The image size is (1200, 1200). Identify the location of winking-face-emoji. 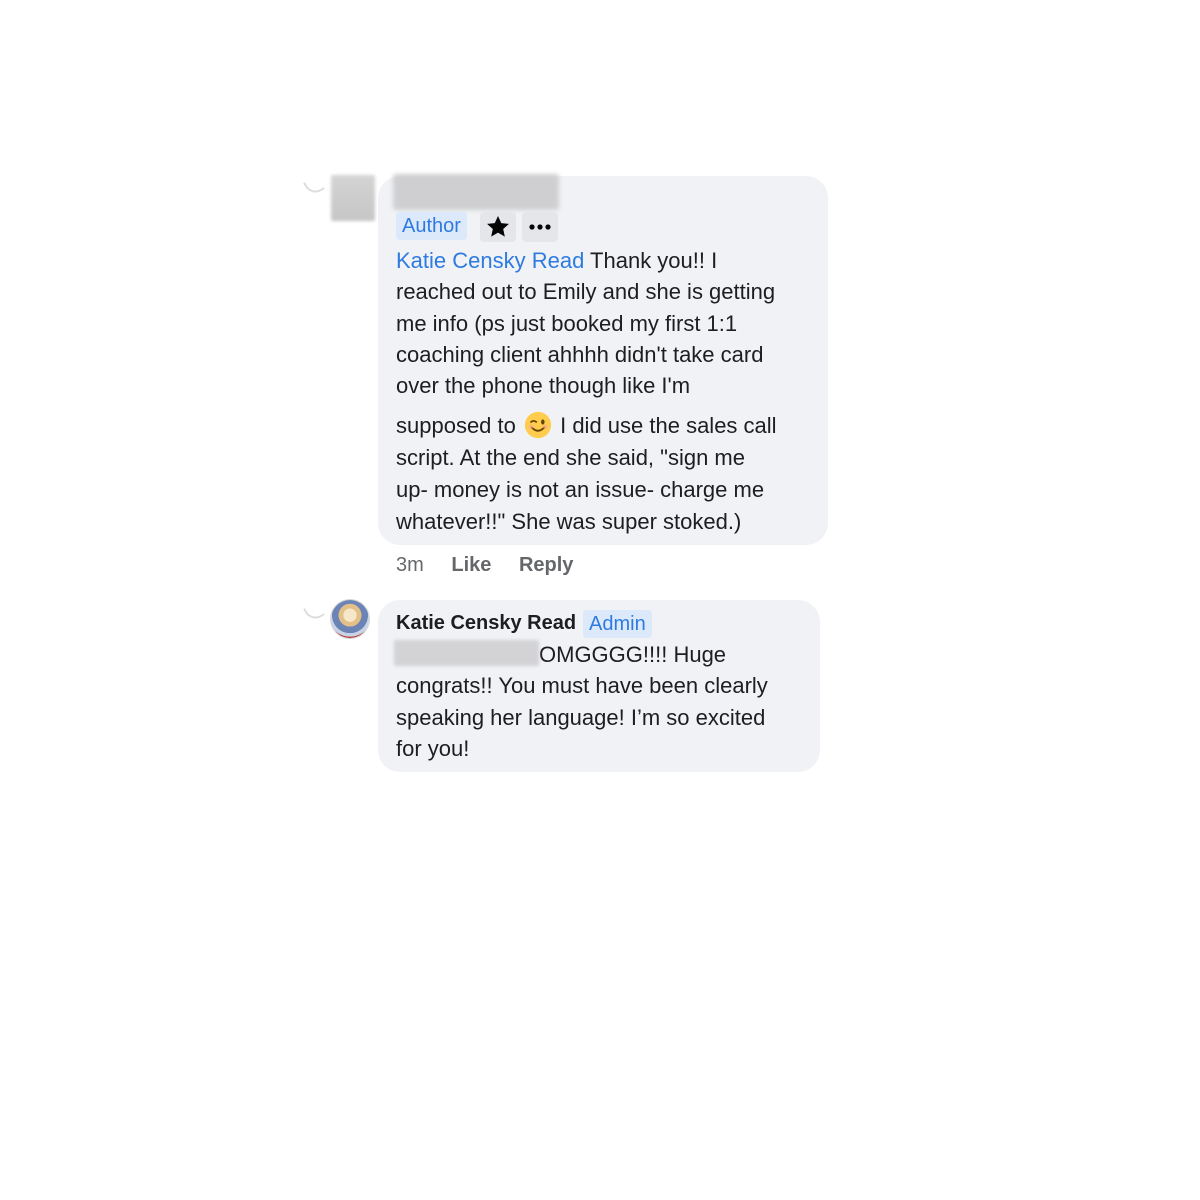
(538, 425).